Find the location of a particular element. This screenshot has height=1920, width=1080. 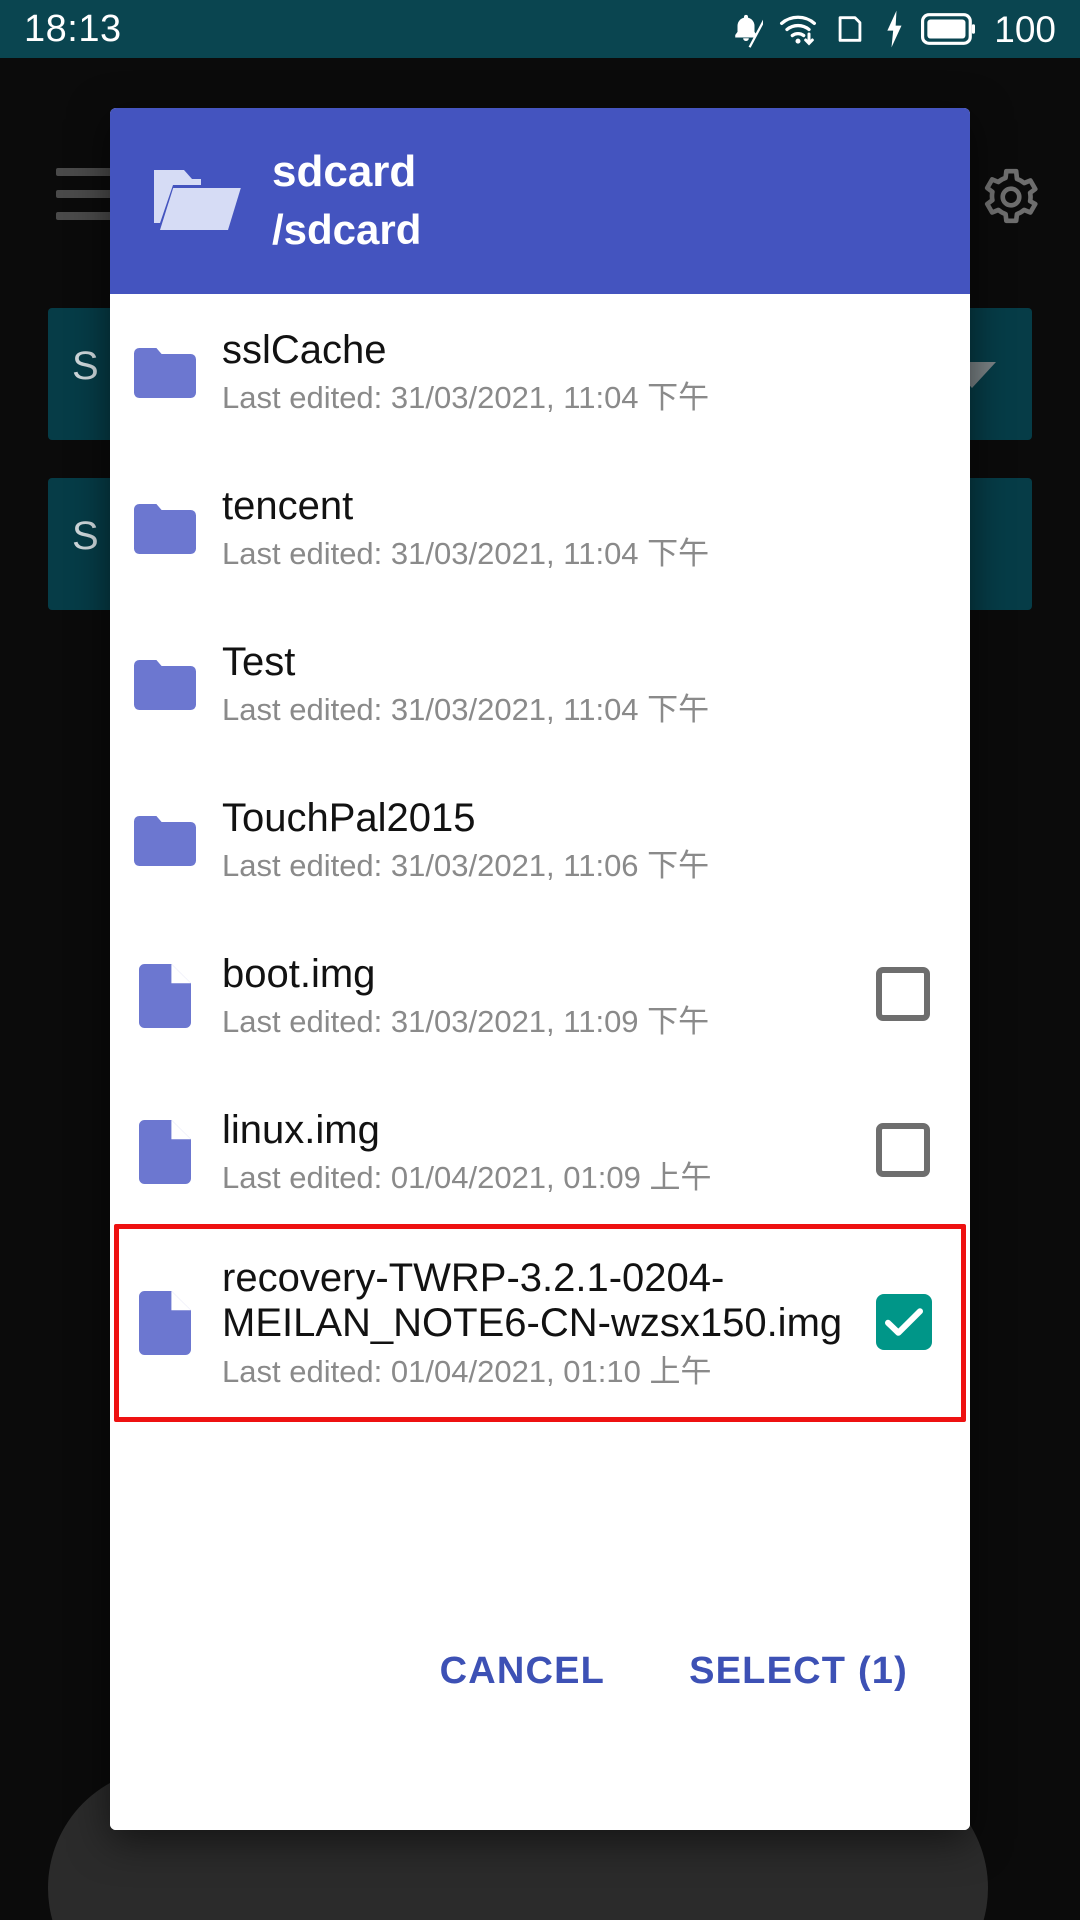

file-list-item: Test Last edited: 31/03/2021, 11:04 下午 is located at coordinates (540, 684).